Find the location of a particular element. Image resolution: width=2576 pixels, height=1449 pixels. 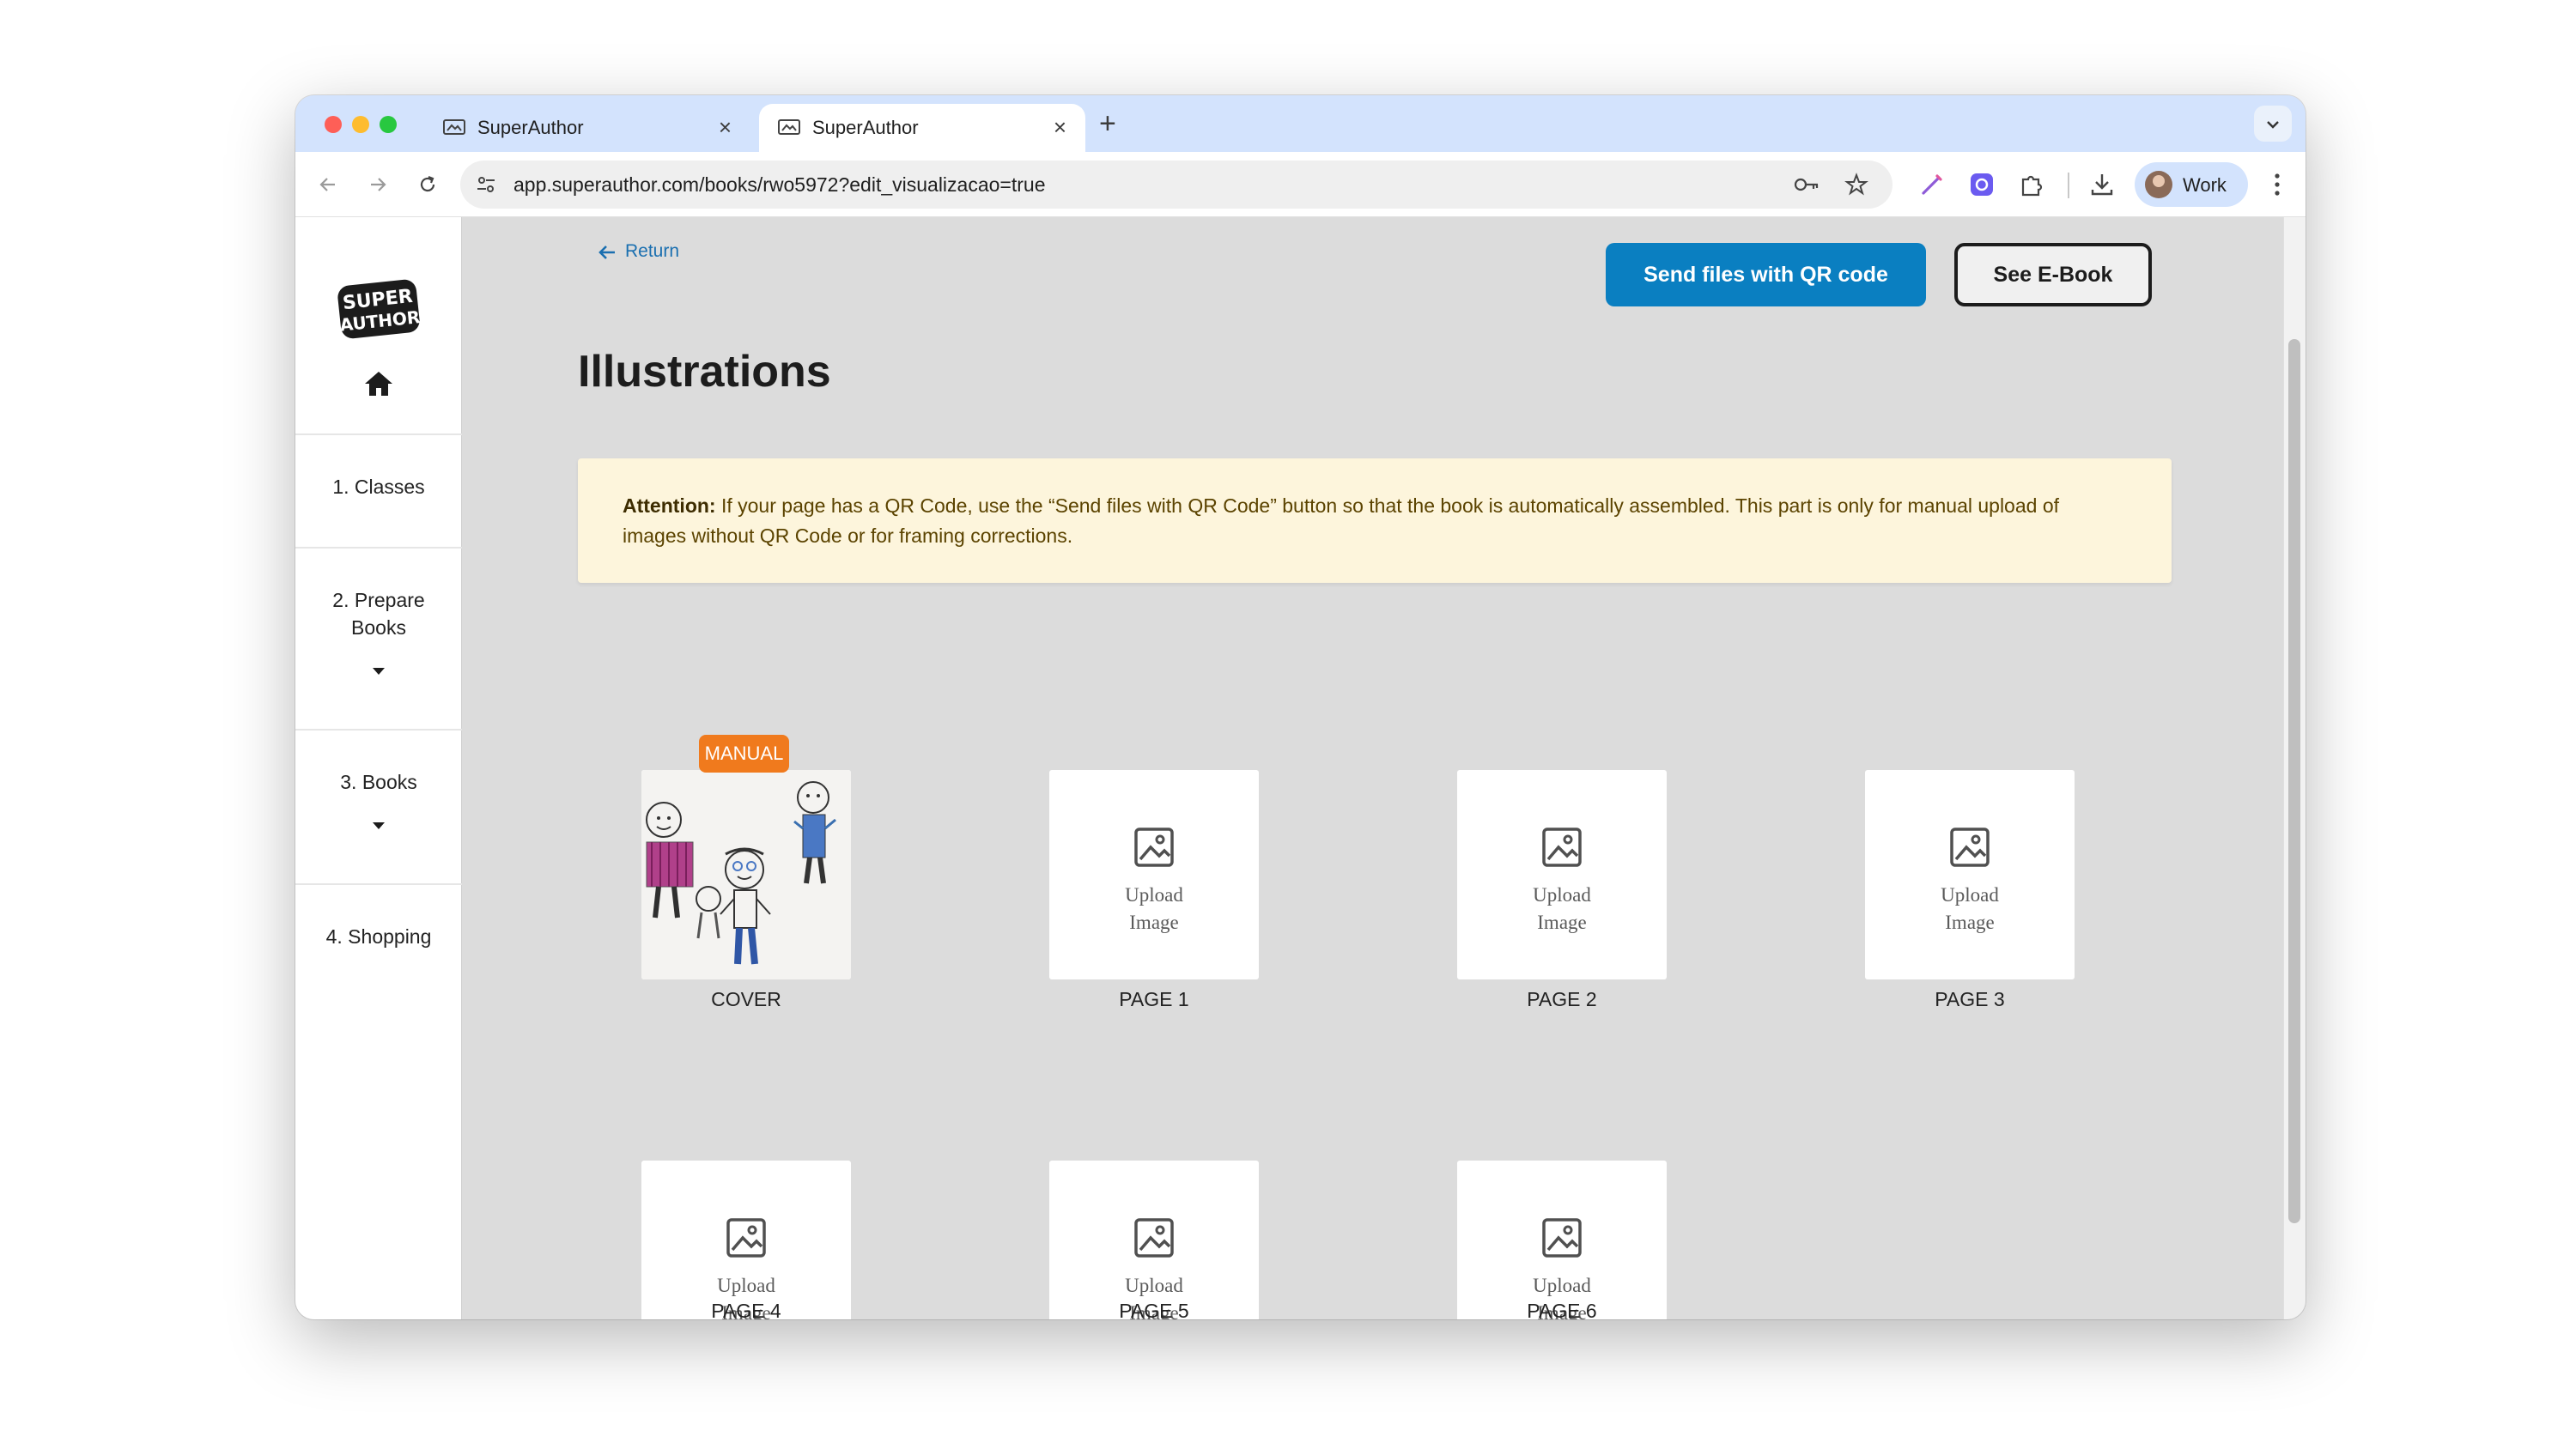

box-extension-icon is located at coordinates (1982, 184).